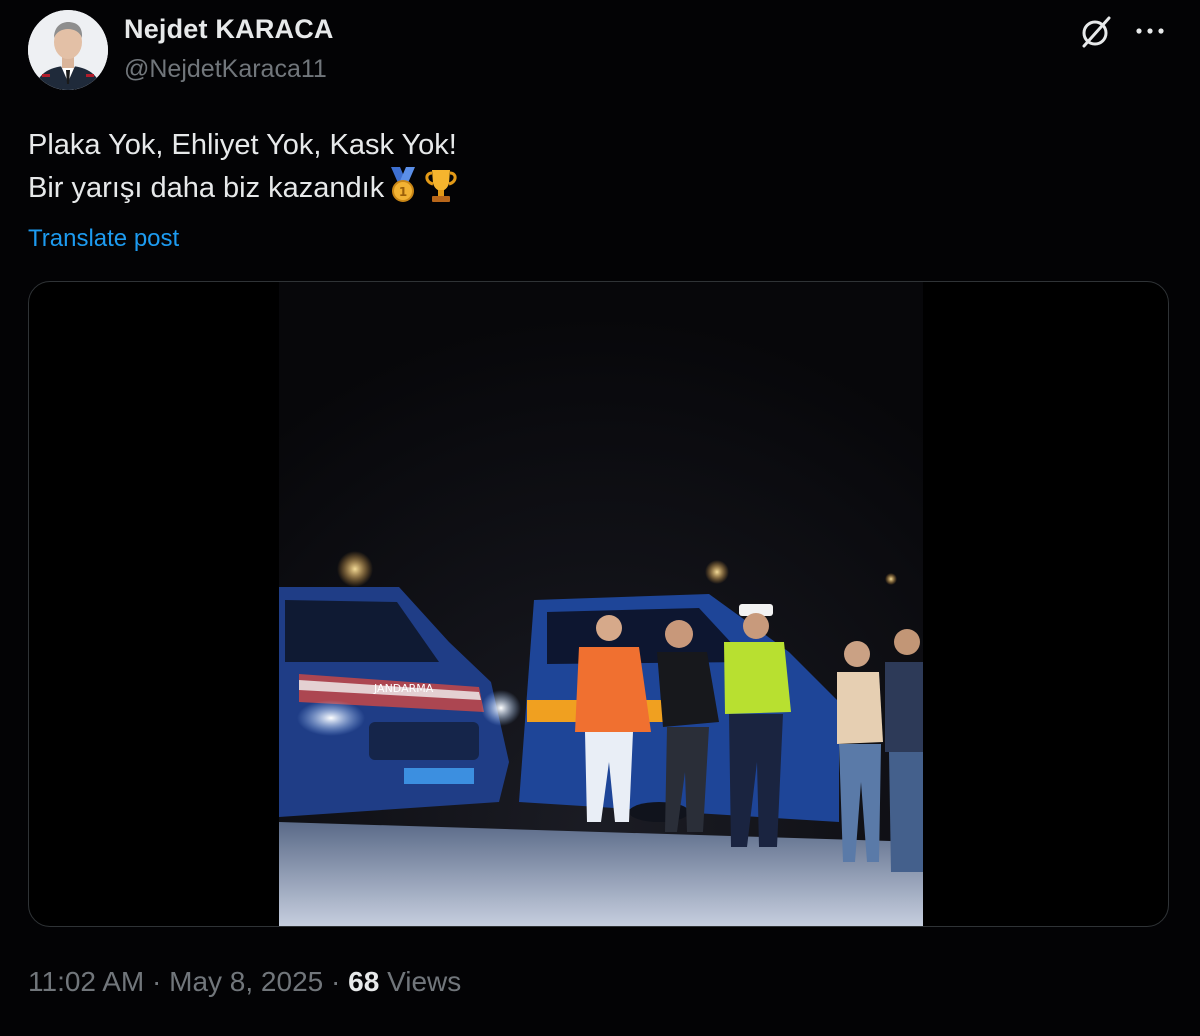 This screenshot has height=1036, width=1200. What do you see at coordinates (1150, 32) in the screenshot?
I see `more-icon` at bounding box center [1150, 32].